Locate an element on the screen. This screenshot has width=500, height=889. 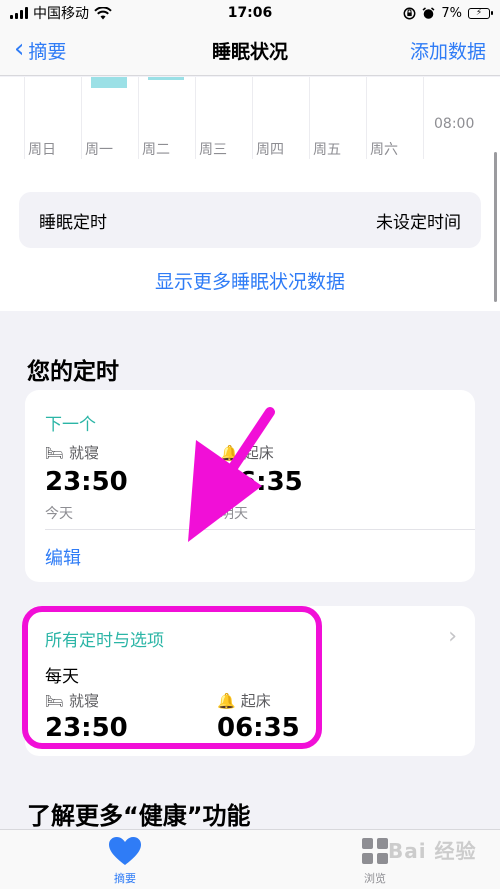
chevron-right-icon: › is located at coordinates (452, 636).